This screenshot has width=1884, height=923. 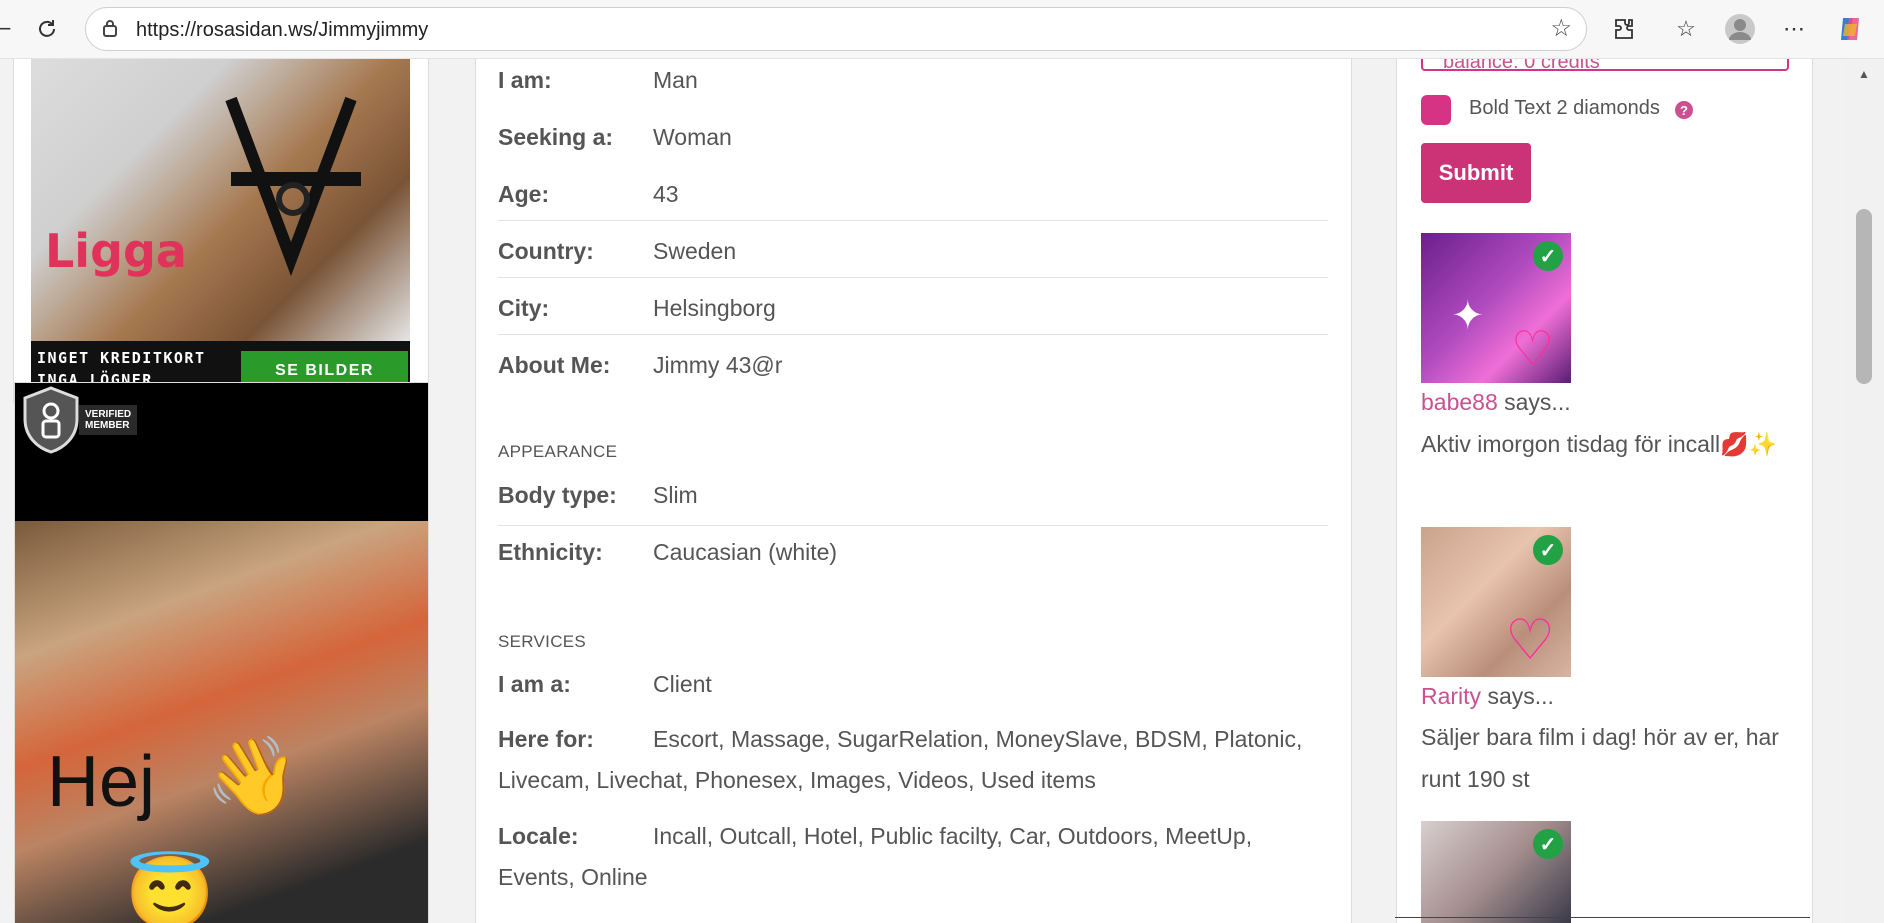 What do you see at coordinates (282, 30) in the screenshot?
I see `url-text: https://rosasidan.ws/Jimmyjimmy` at bounding box center [282, 30].